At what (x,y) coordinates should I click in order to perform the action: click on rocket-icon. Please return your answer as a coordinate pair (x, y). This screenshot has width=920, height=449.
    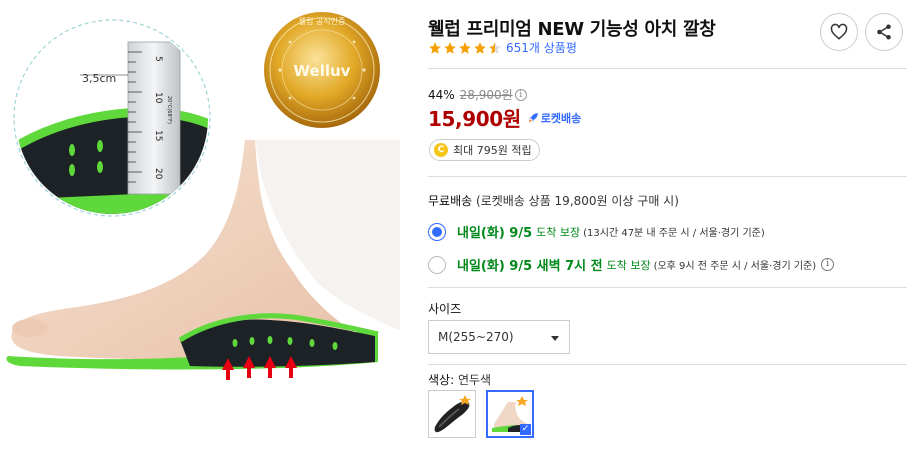
    Looking at the image, I should click on (533, 118).